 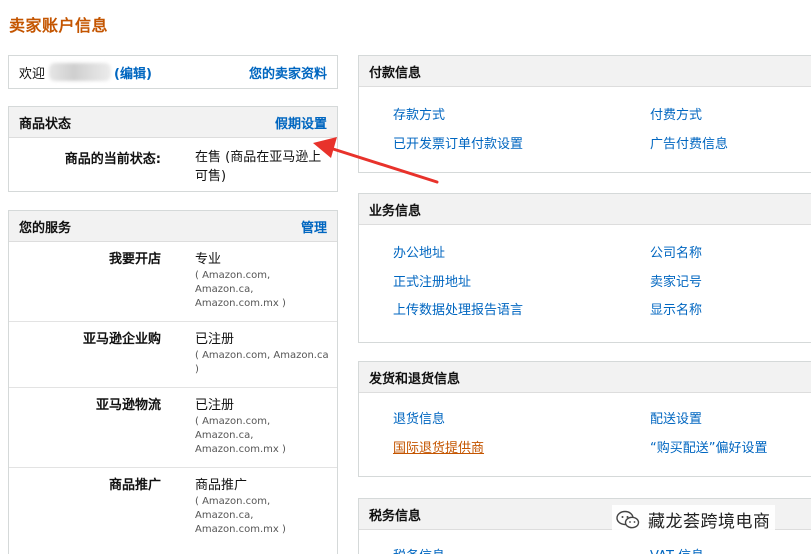 What do you see at coordinates (173, 122) in the screenshot?
I see `listing-status-header: 商品状态 假期设置` at bounding box center [173, 122].